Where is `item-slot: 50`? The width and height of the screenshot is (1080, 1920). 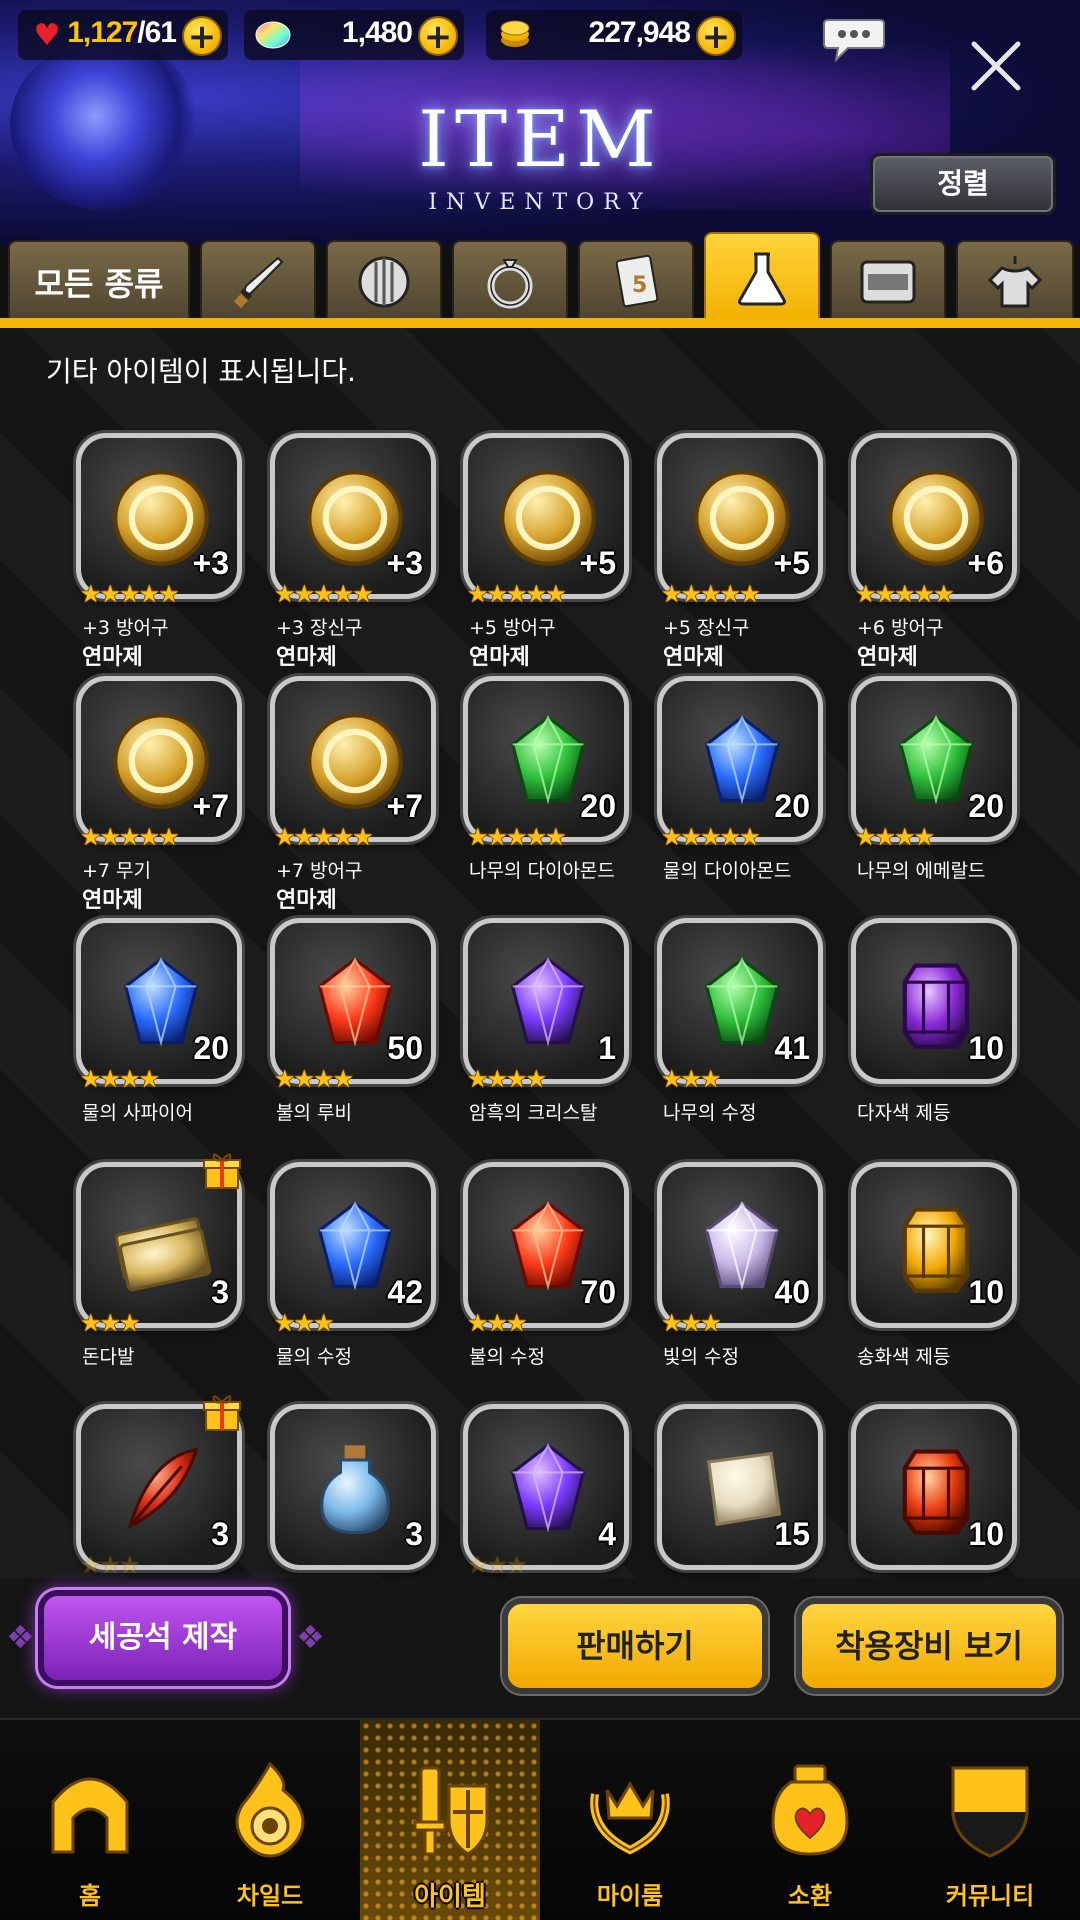 item-slot: 50 is located at coordinates (353, 1001).